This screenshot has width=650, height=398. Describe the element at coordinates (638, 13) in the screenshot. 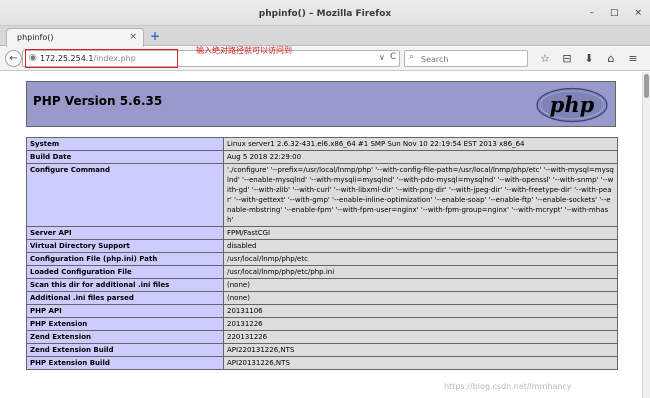

I see `close-icon: ×` at that location.